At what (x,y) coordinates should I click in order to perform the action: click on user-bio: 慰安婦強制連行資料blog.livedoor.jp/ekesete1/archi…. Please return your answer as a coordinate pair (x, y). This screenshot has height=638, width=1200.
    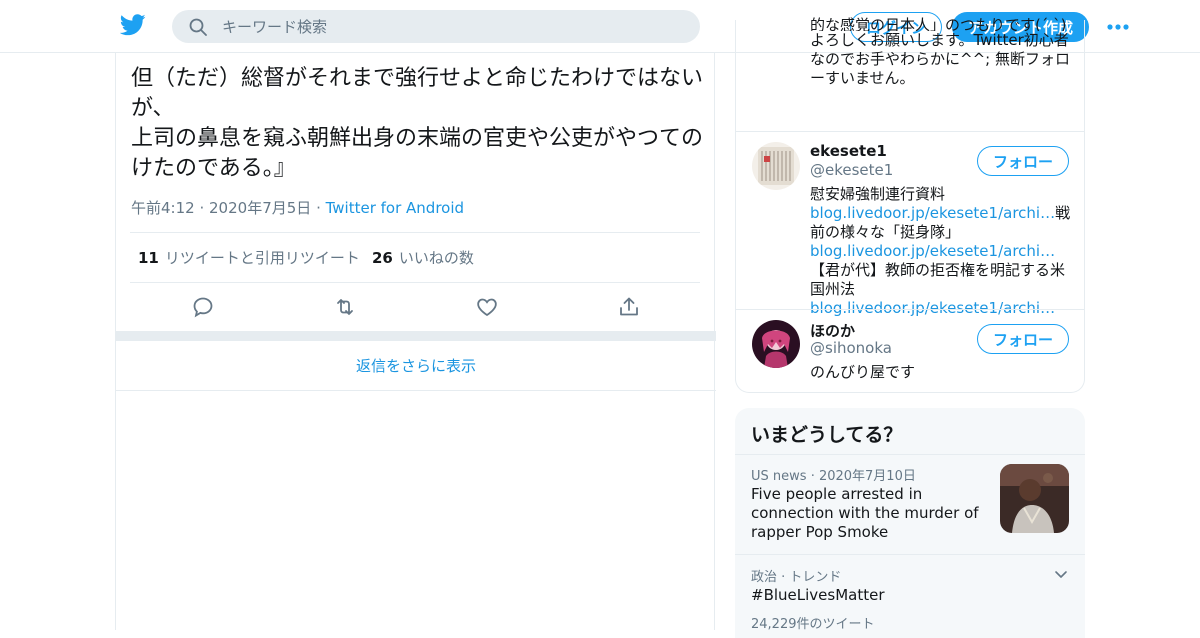
    Looking at the image, I should click on (941, 251).